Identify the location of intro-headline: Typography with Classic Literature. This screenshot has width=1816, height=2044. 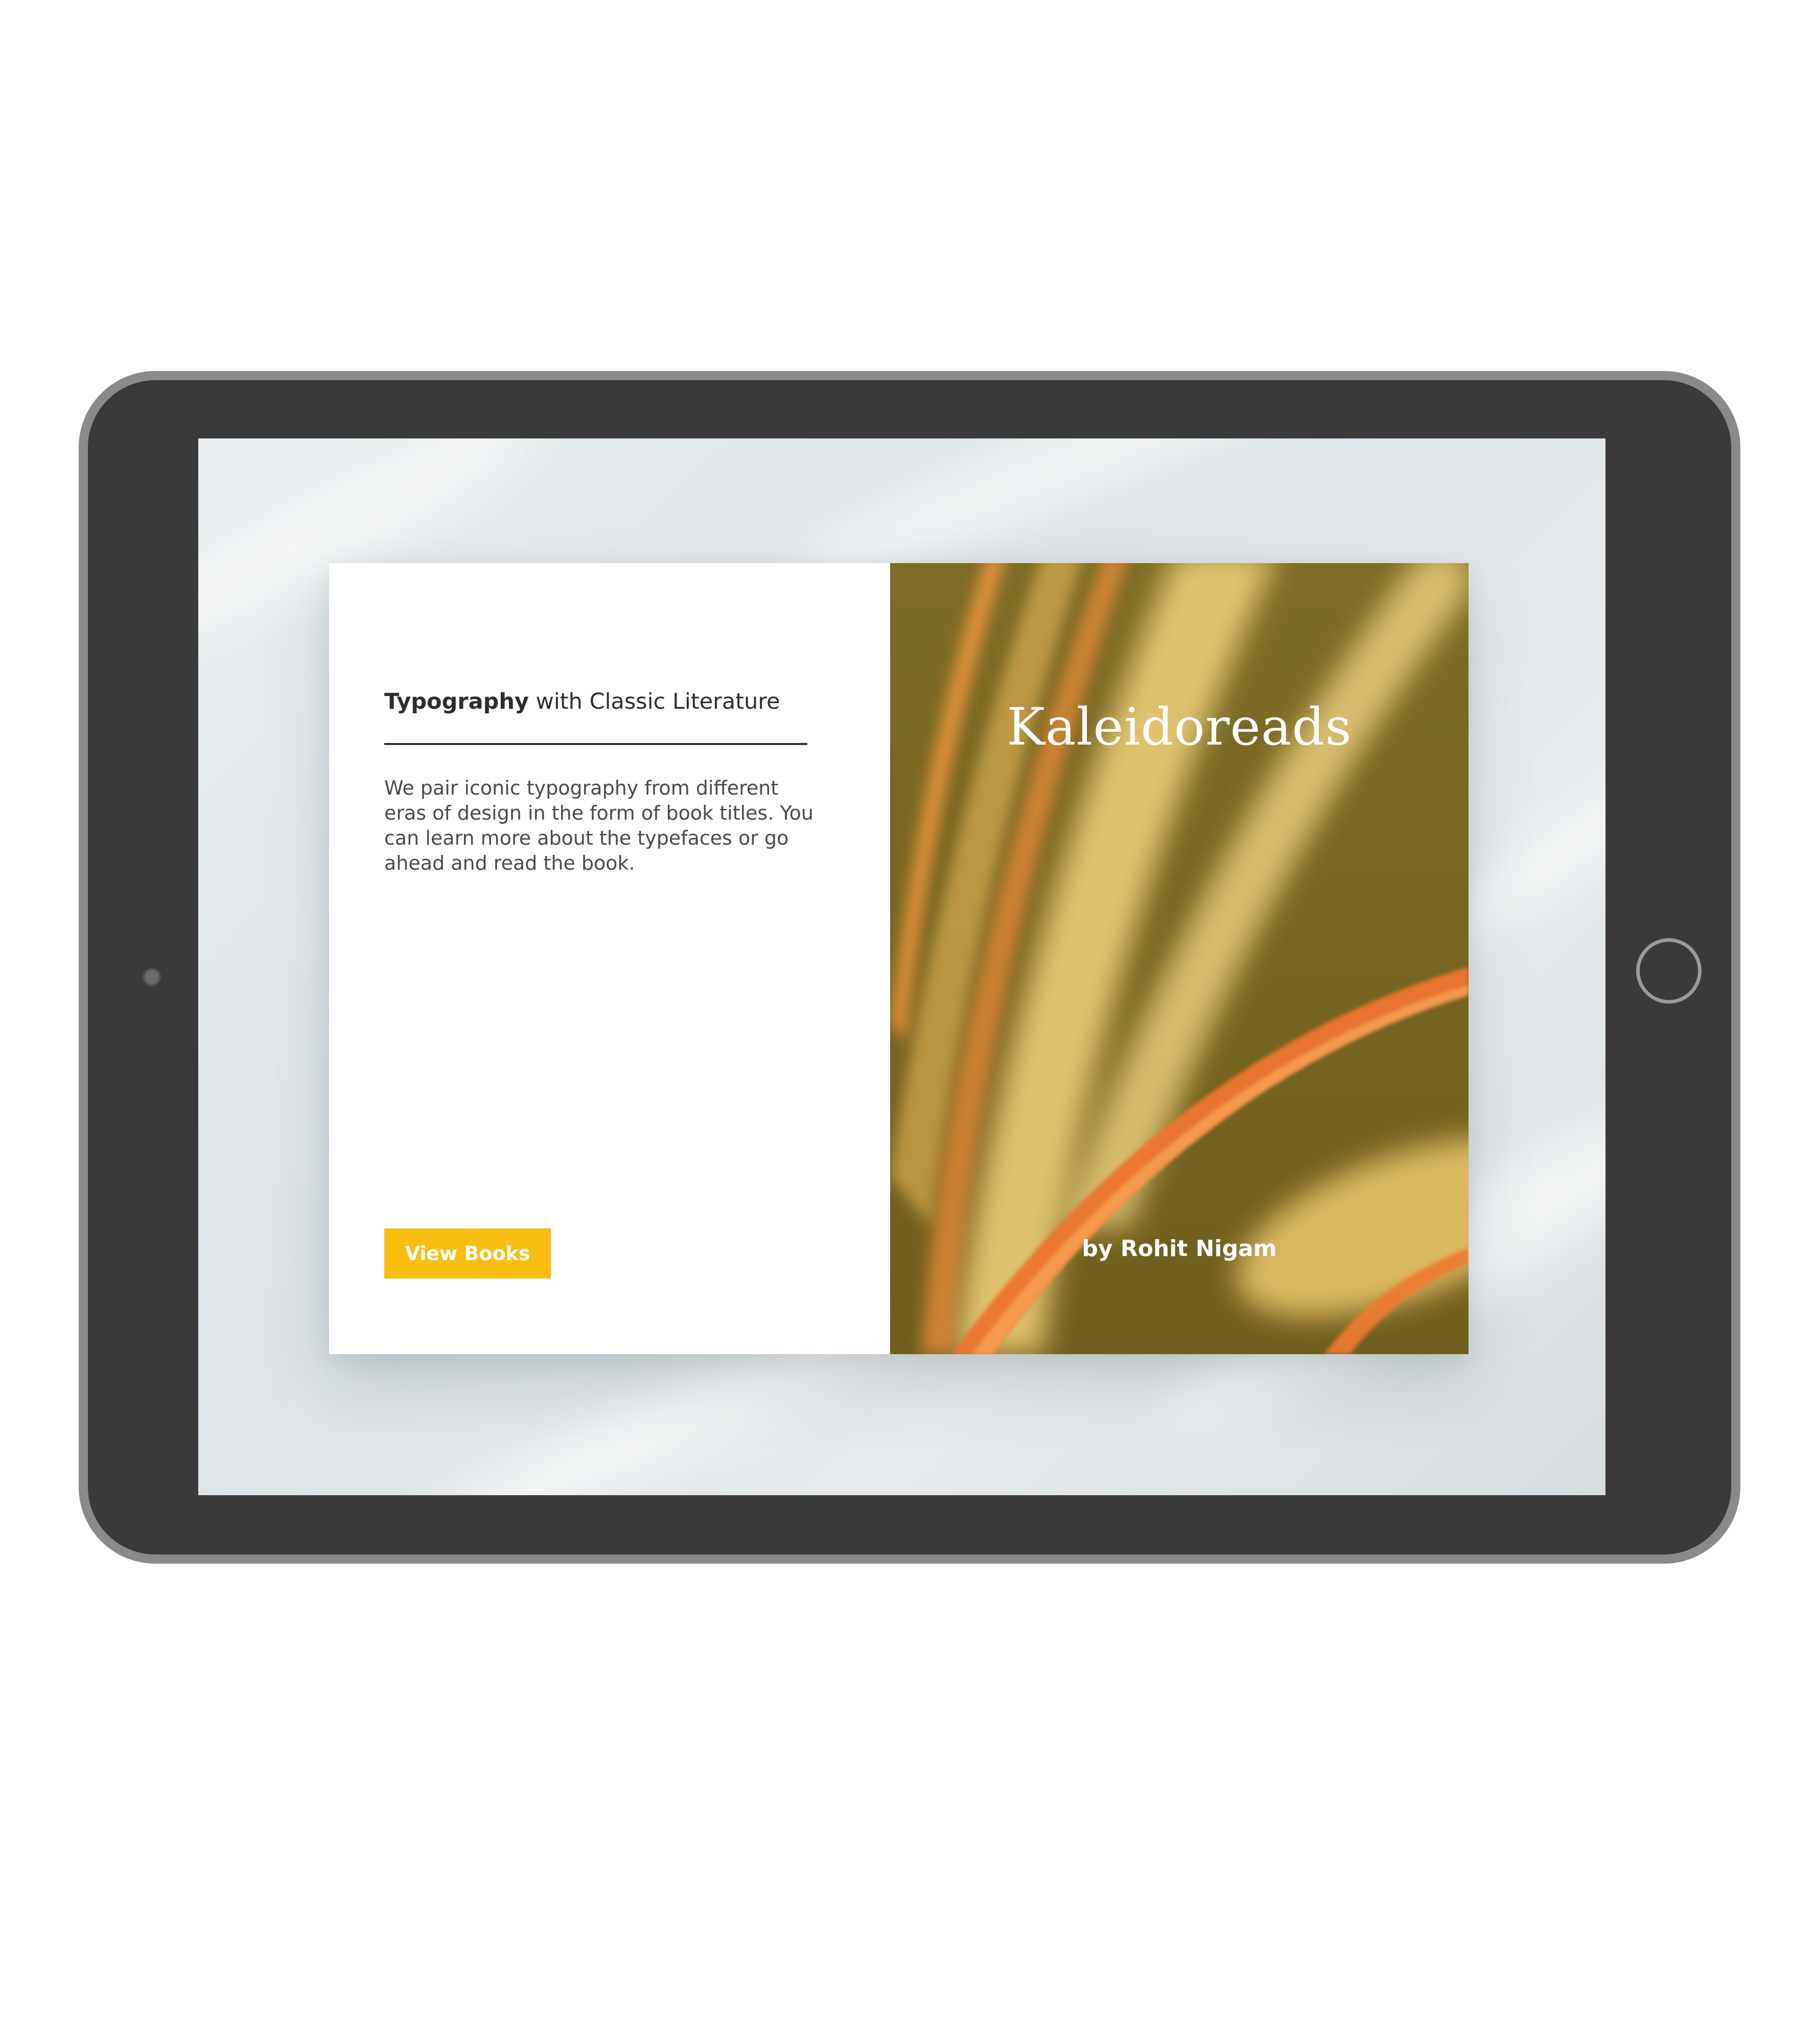
(582, 701).